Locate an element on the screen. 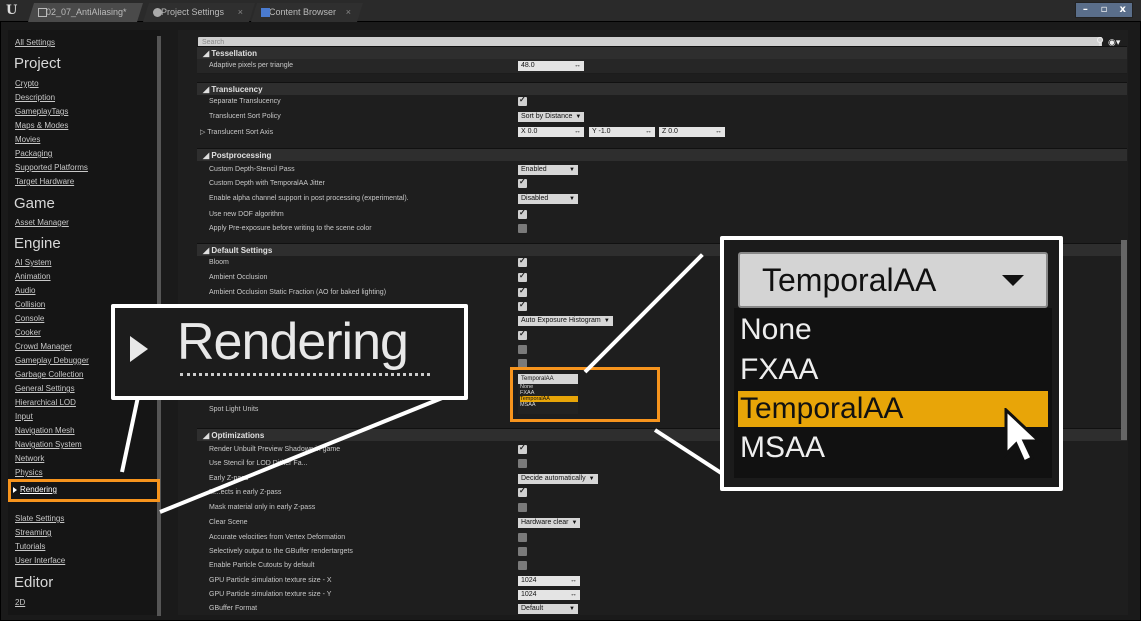  sidebar-item-gameplay-debugger: Gameplay Debugger is located at coordinates (52, 360).